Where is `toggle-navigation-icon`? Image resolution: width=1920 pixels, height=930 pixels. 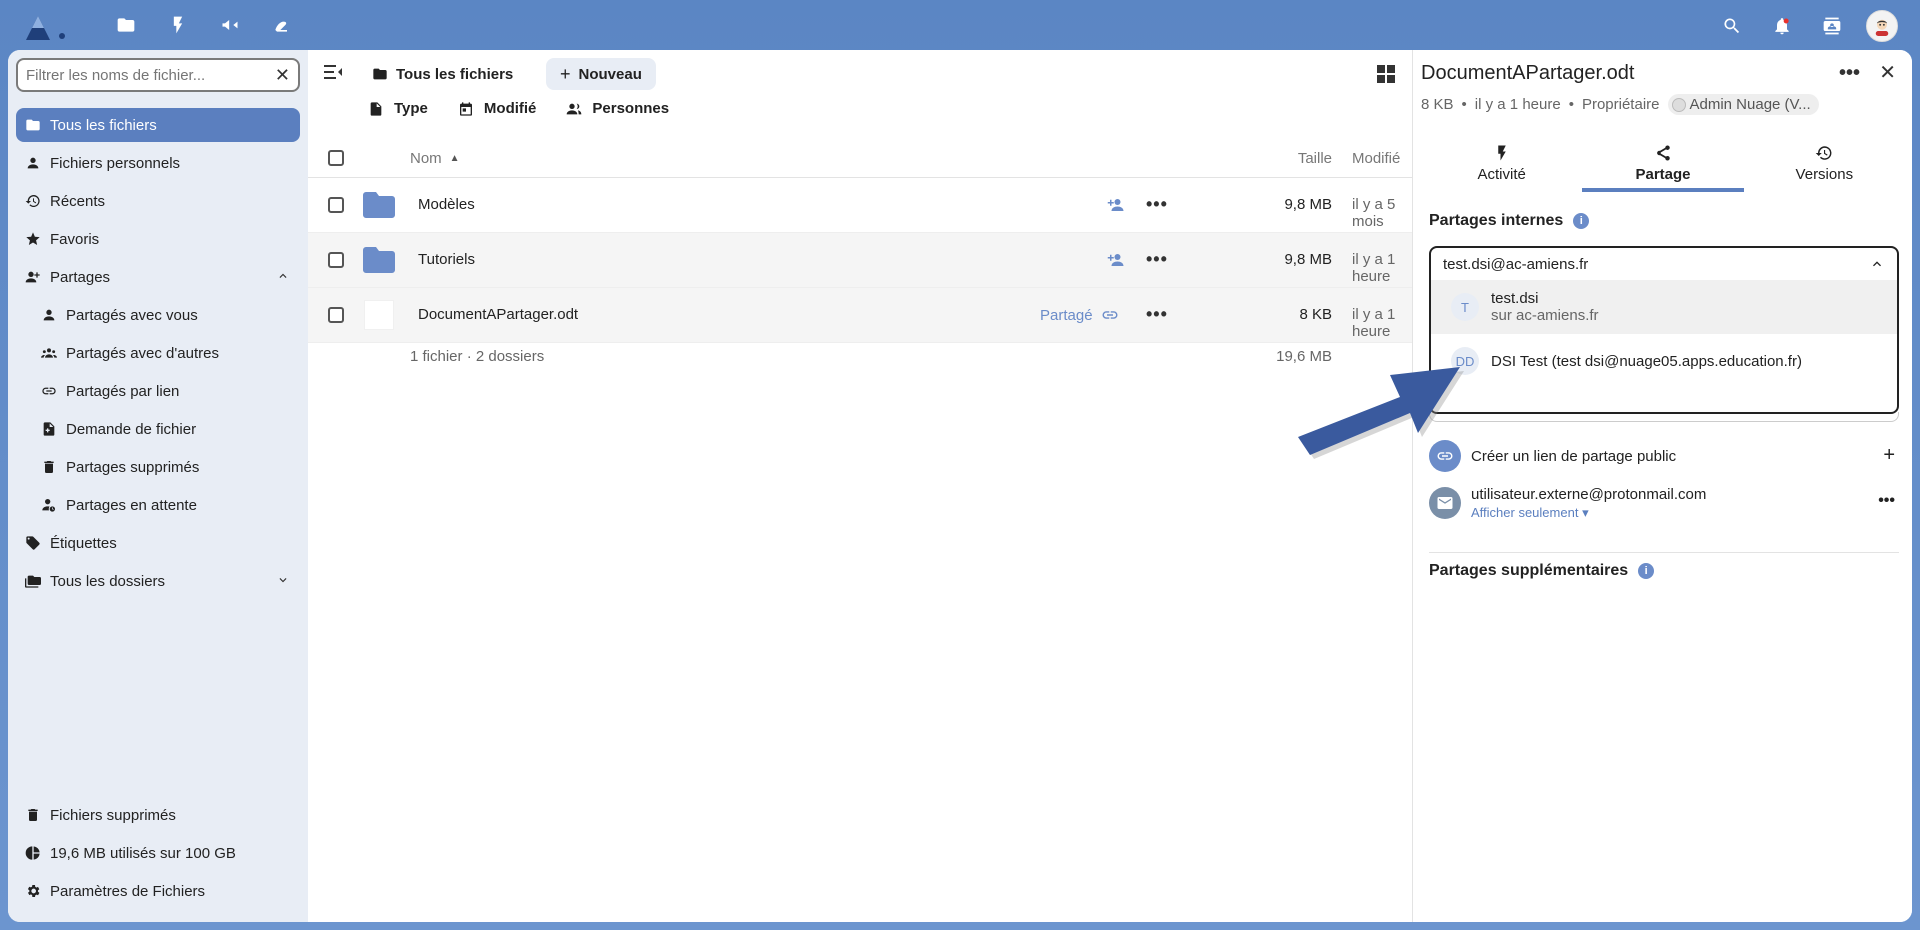 toggle-navigation-icon is located at coordinates (333, 72).